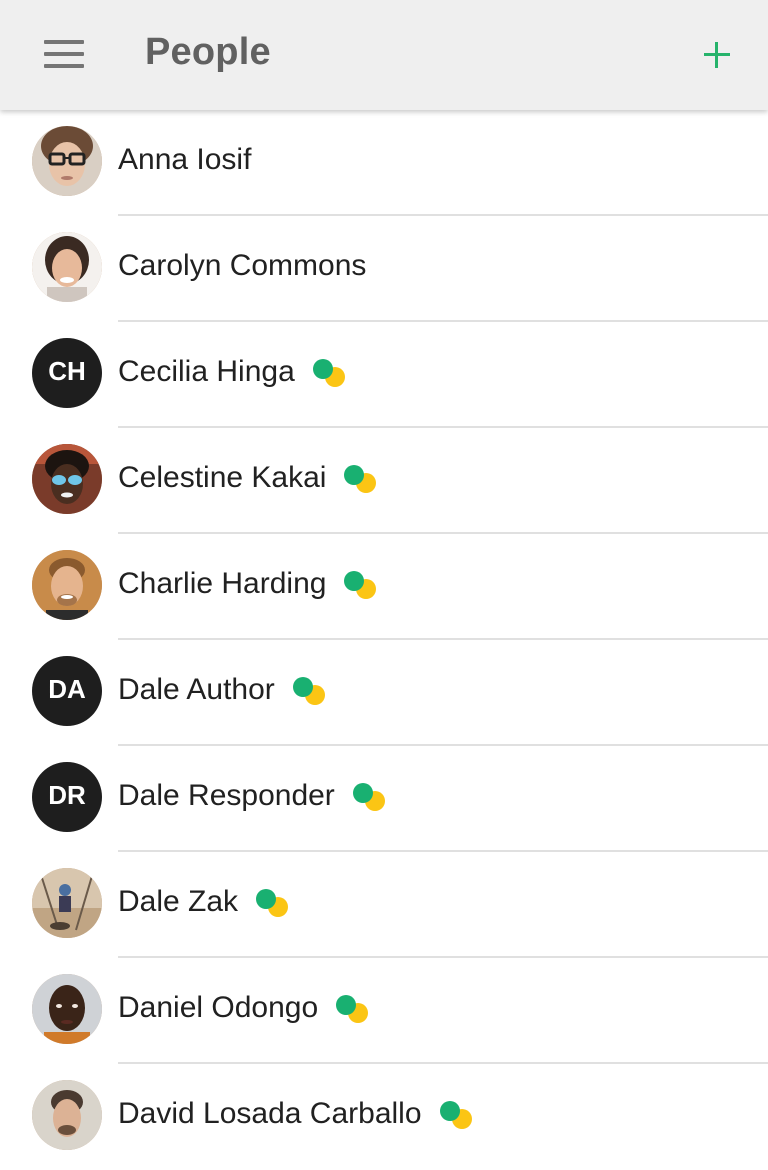 This screenshot has height=1170, width=768. What do you see at coordinates (178, 901) in the screenshot?
I see `person-name: Dale Zak` at bounding box center [178, 901].